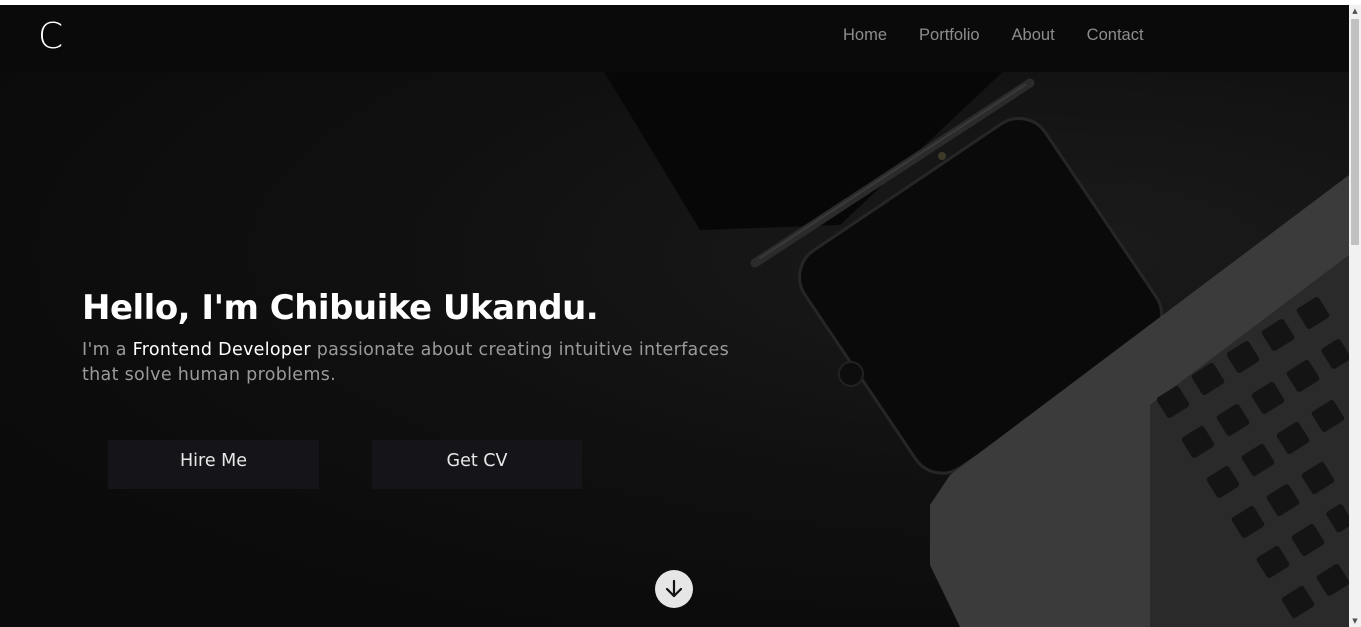  Describe the element at coordinates (949, 35) in the screenshot. I see `nav-link-portfolio: Portfolio` at that location.